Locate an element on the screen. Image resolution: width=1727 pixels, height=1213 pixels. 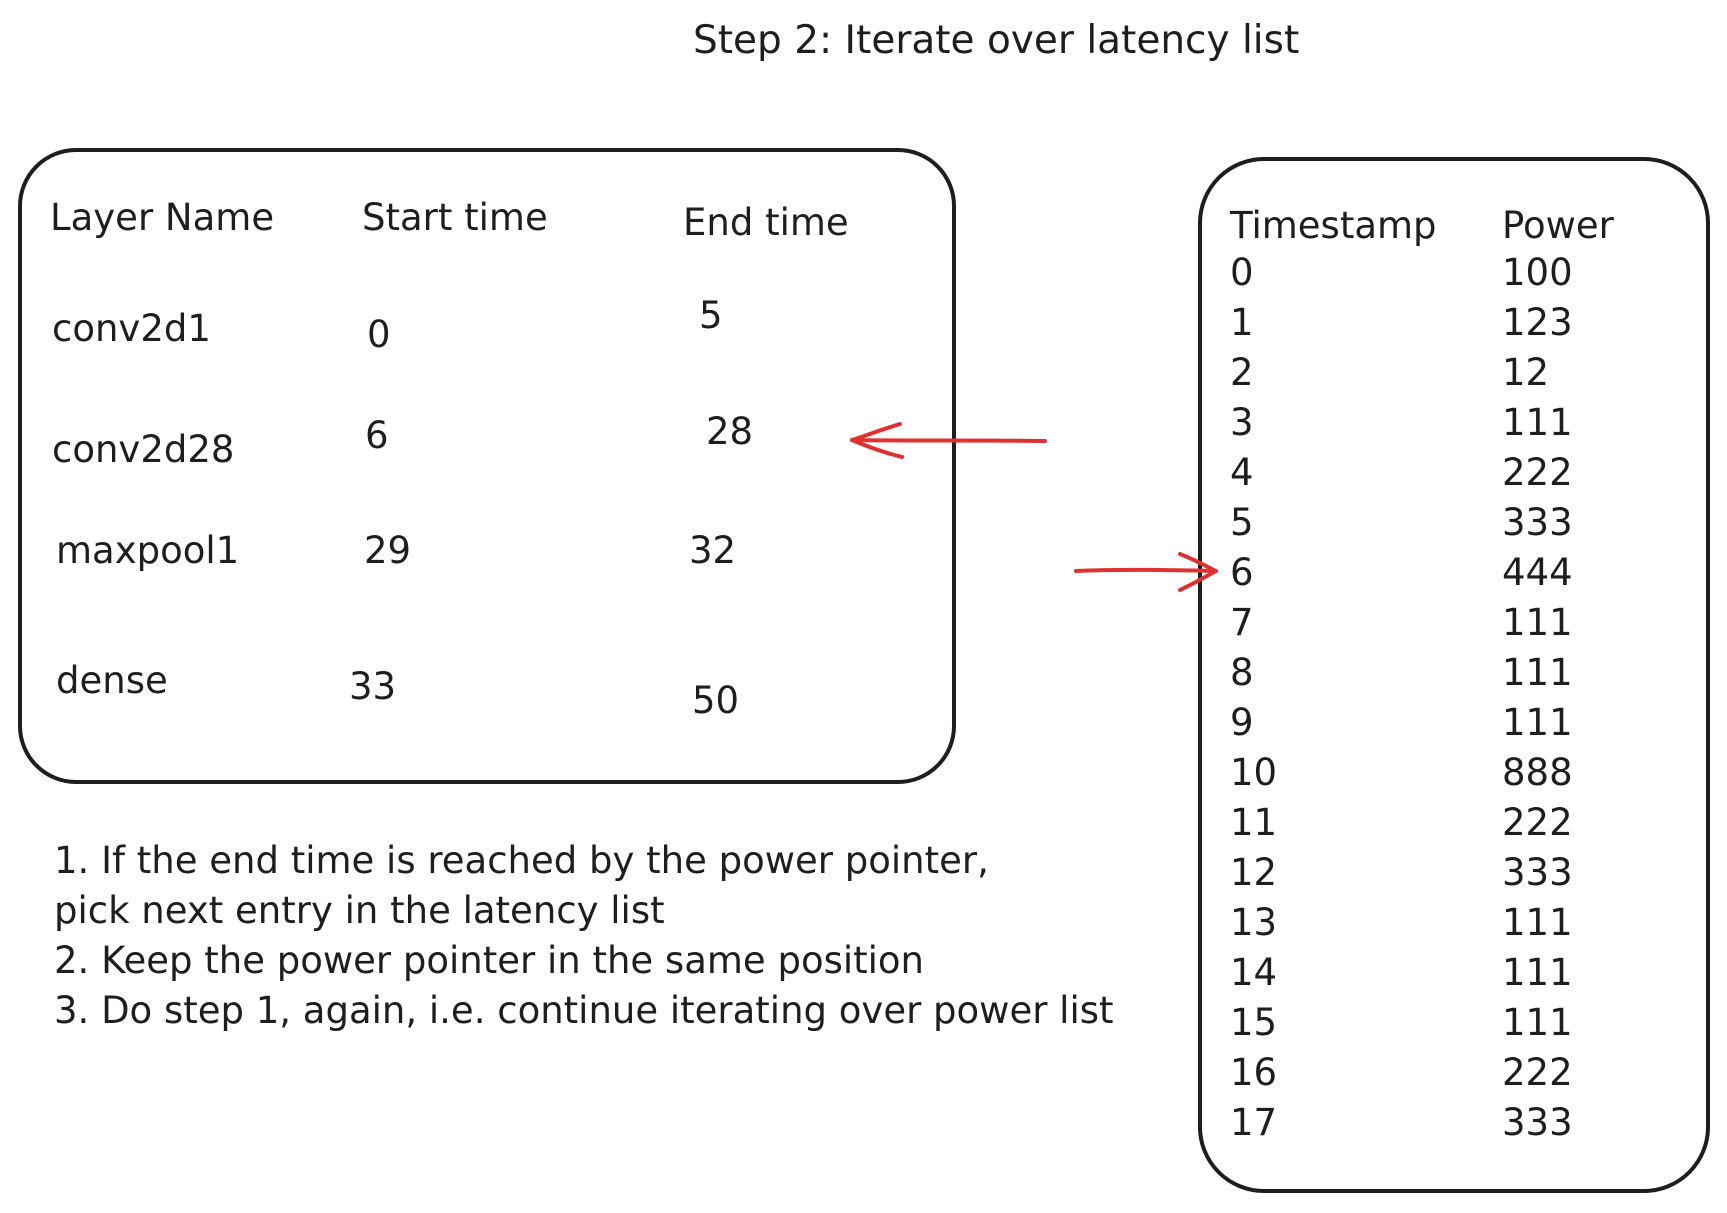
latency-pointer-arrow is located at coordinates (948, 440).